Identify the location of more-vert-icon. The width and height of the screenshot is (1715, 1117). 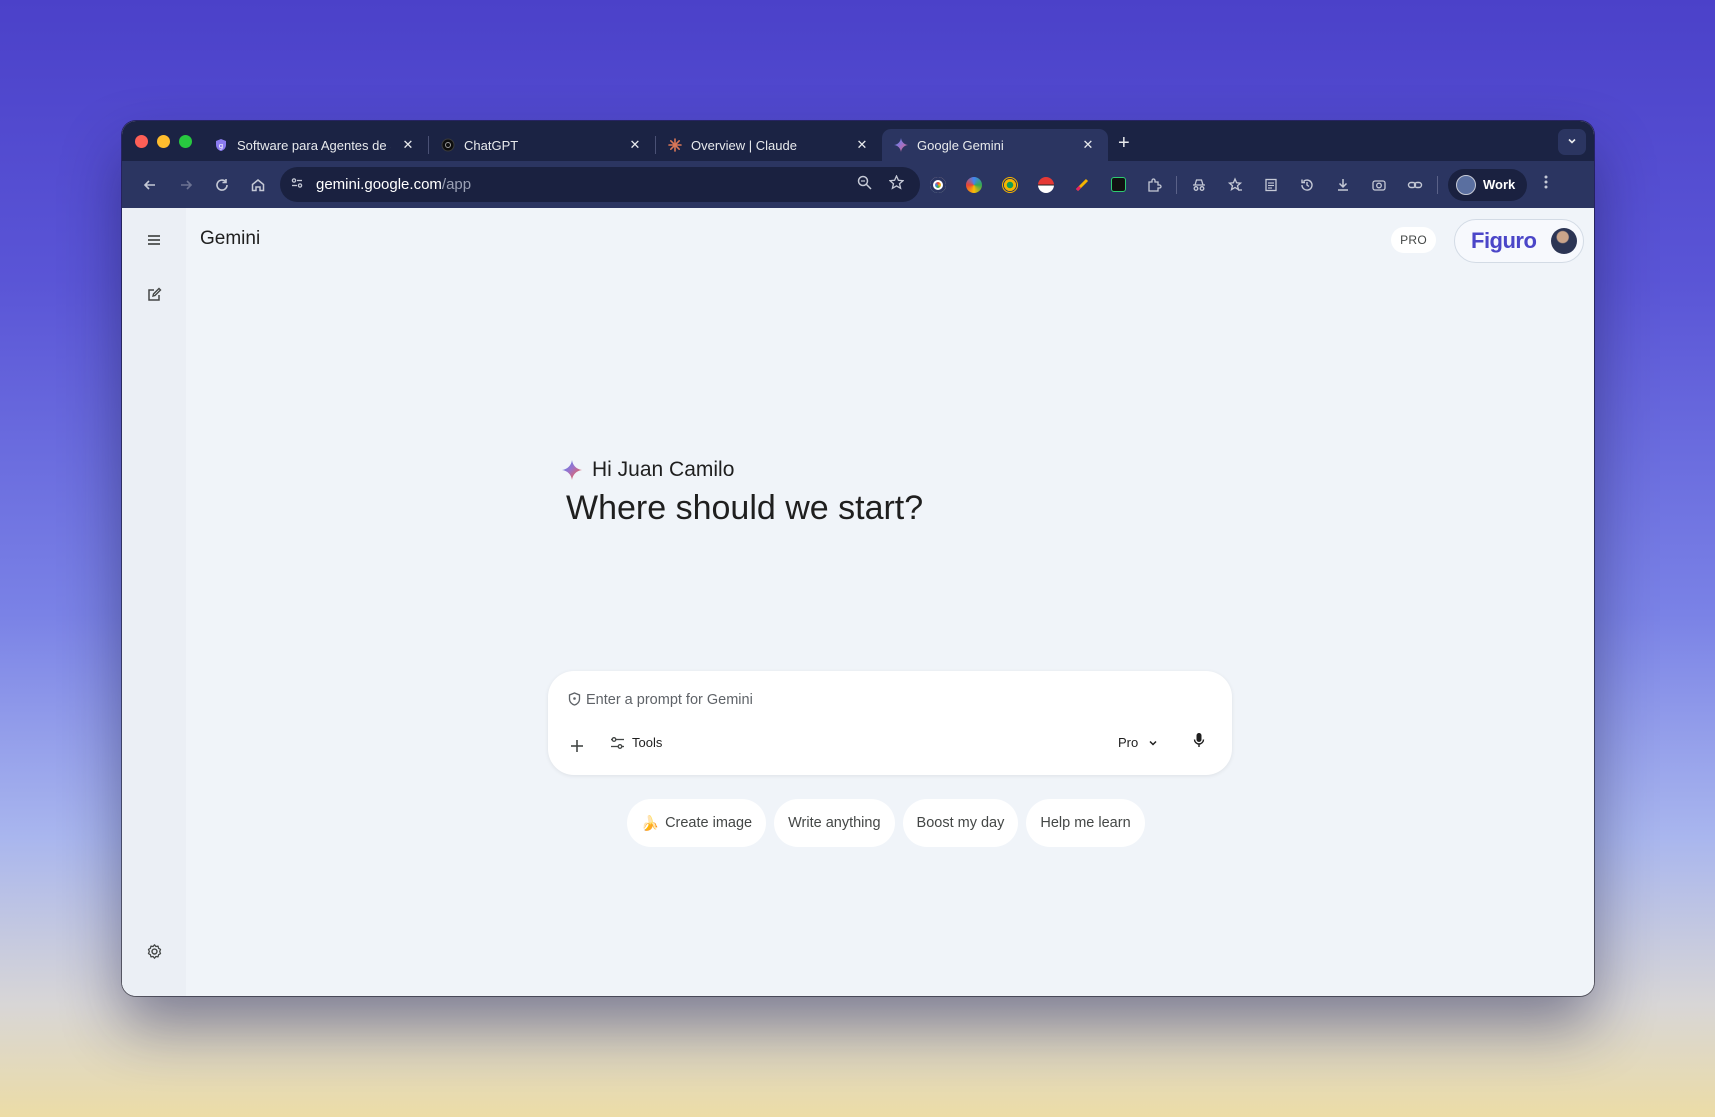
(1546, 182).